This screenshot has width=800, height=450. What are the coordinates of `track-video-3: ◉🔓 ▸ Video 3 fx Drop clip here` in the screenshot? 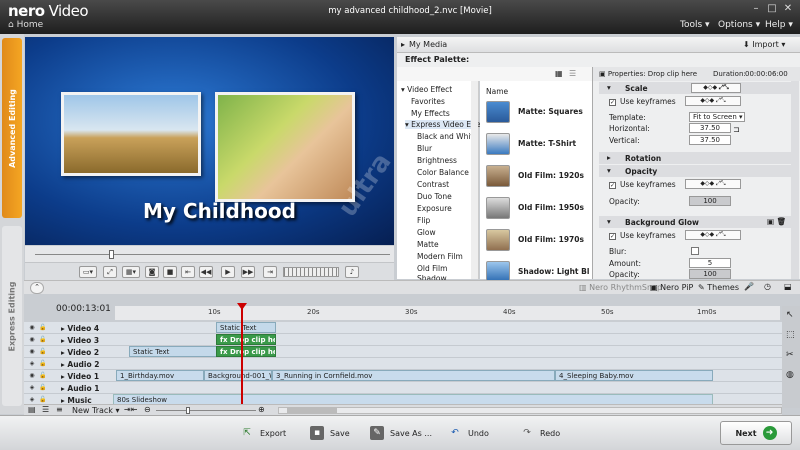 It's located at (403, 340).